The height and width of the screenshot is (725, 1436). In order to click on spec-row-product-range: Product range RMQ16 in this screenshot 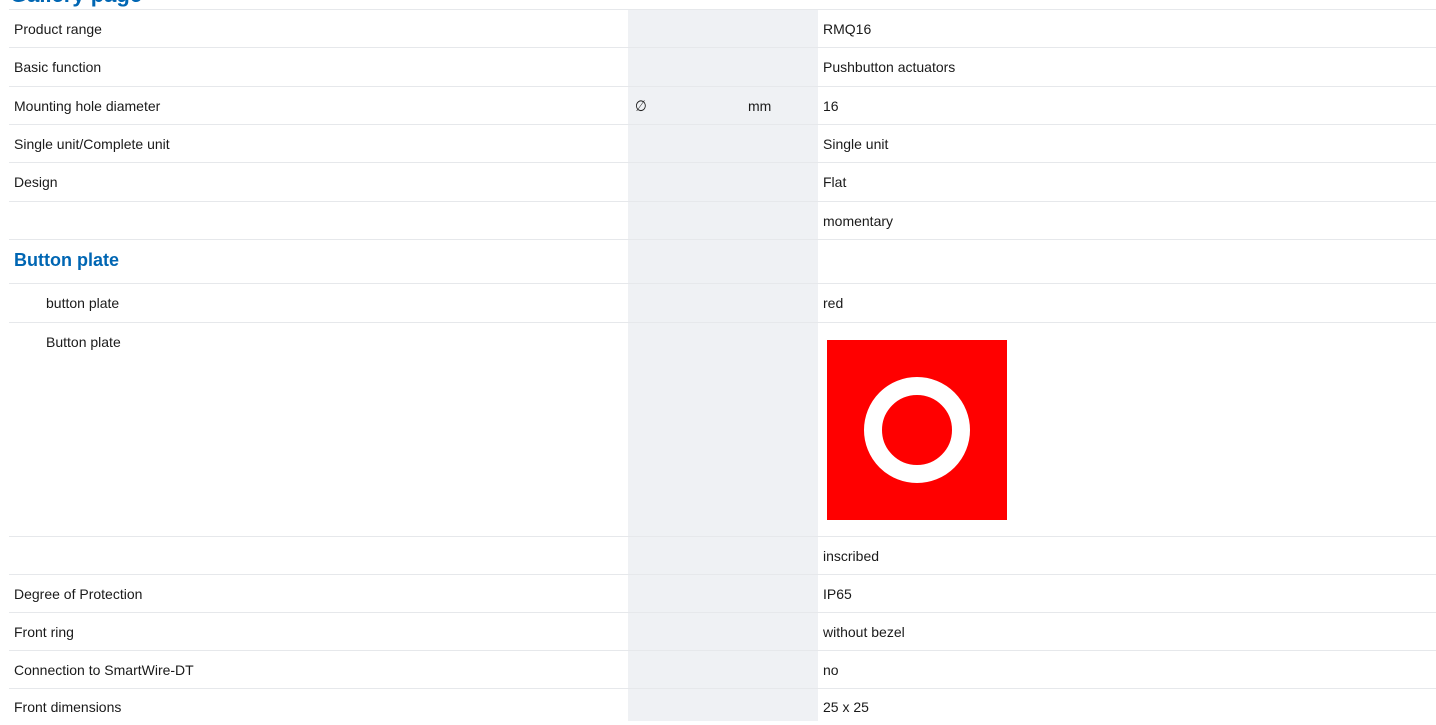, I will do `click(722, 28)`.